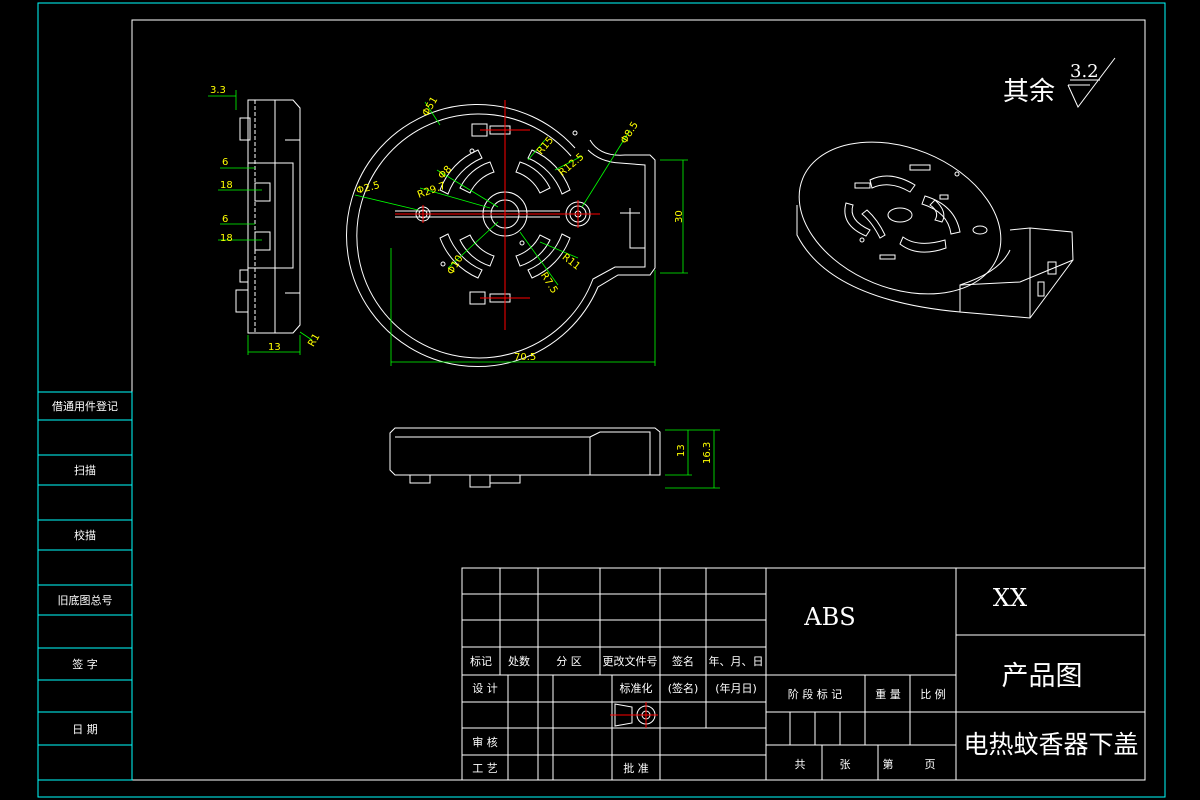  I want to click on side-label-trace-check: 校描, so click(85, 535).